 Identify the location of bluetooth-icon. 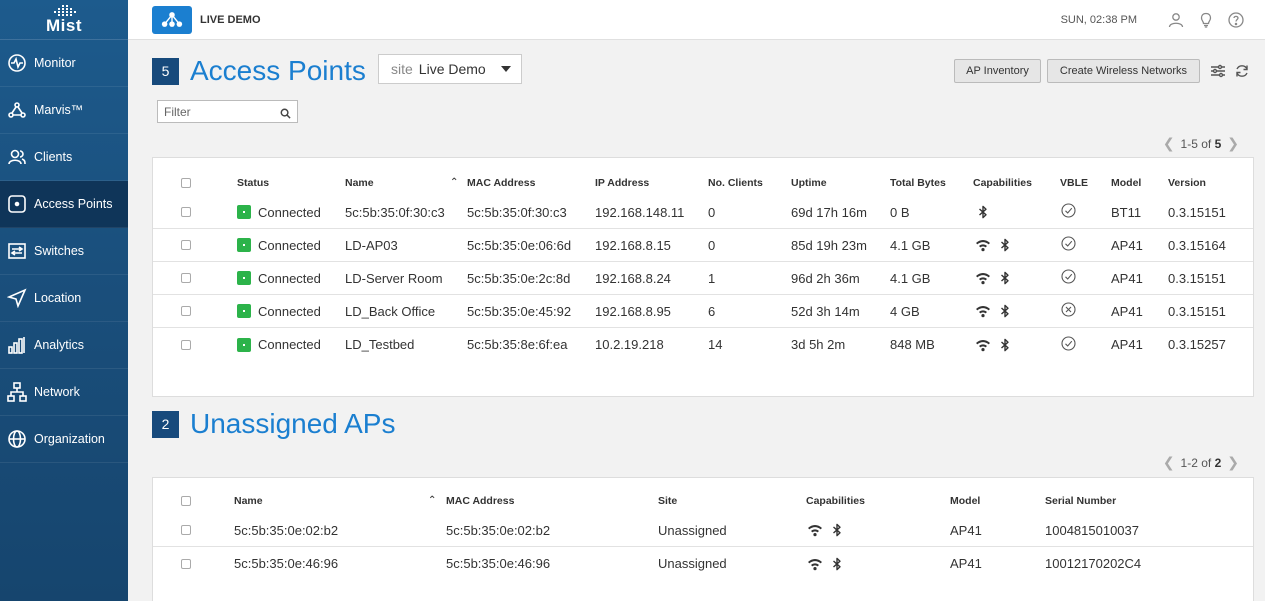
(837, 530).